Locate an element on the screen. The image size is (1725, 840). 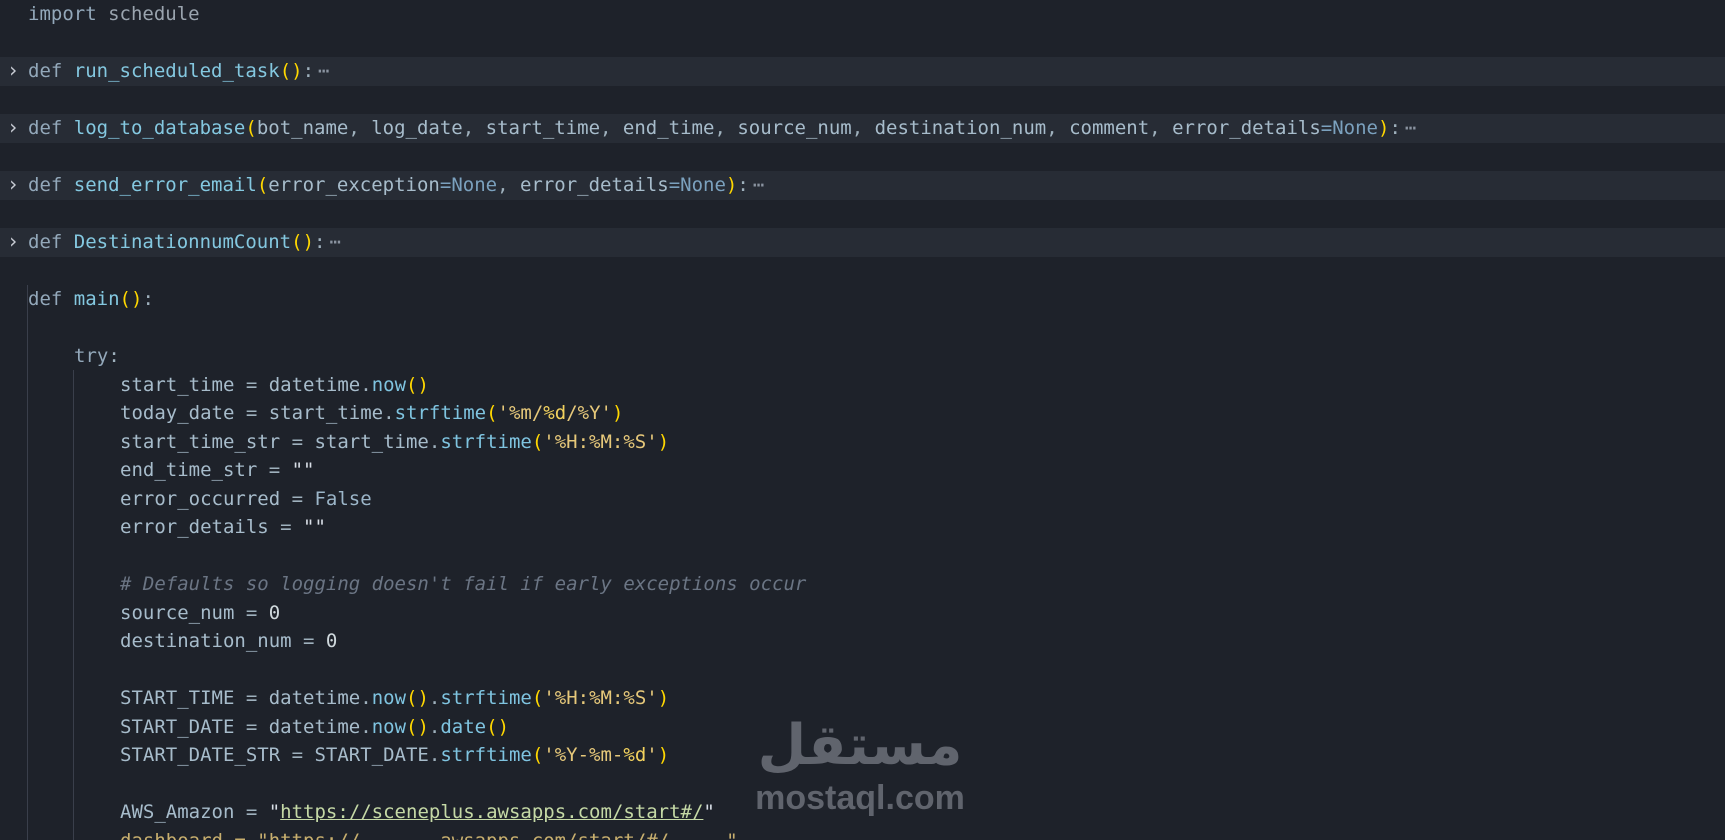
keyword-try: try is located at coordinates (91, 356).